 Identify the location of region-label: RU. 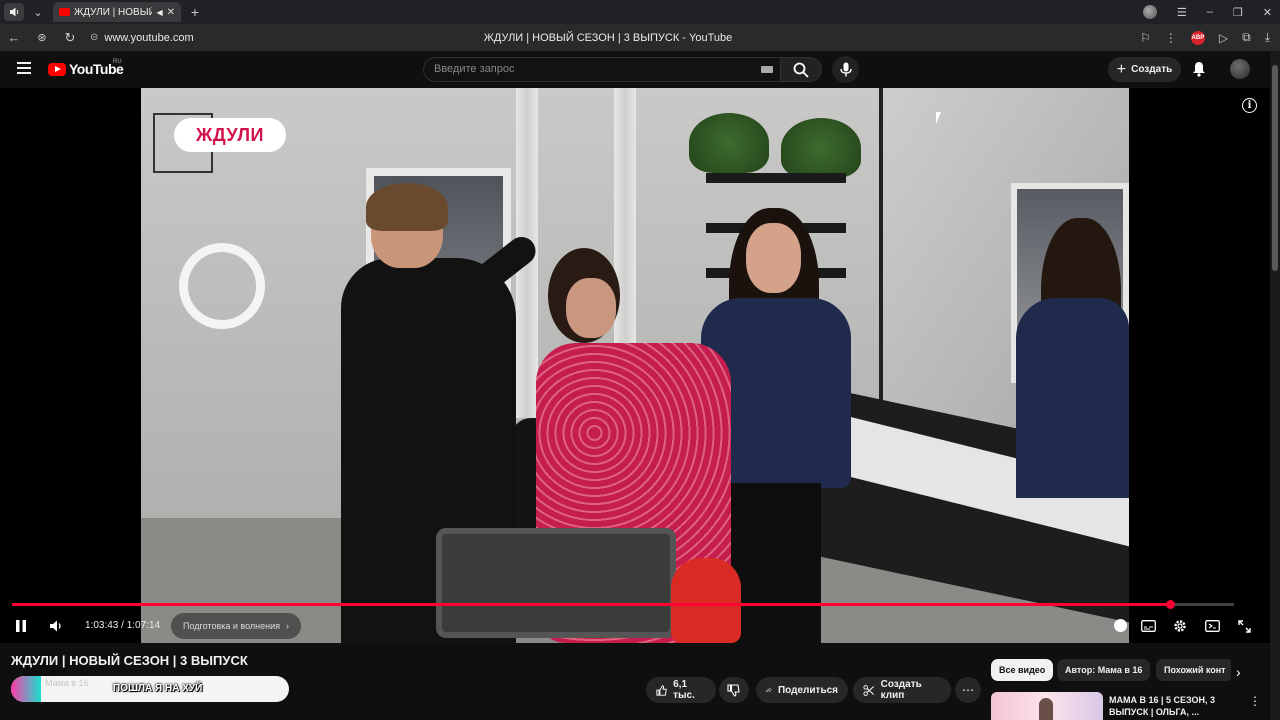
(117, 62).